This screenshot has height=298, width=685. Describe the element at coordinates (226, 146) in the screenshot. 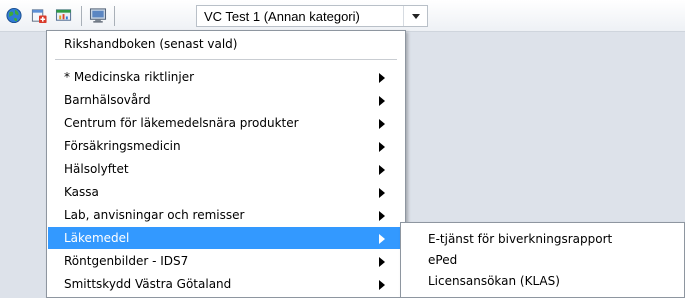

I see `menu-item: Försäkringsmedicin` at that location.